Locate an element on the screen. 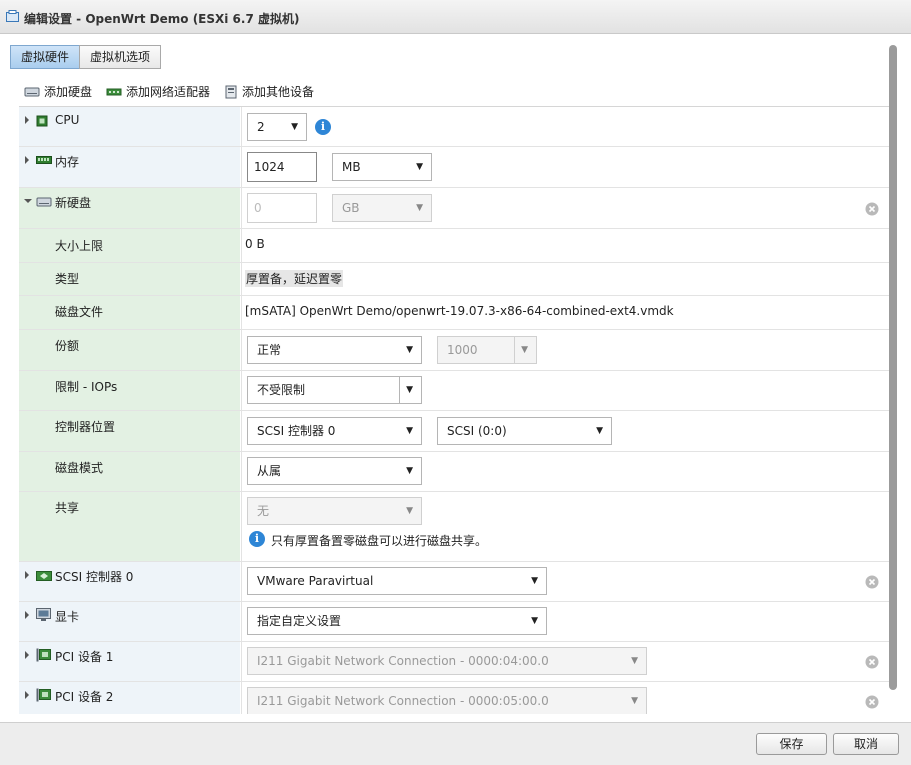 The height and width of the screenshot is (765, 911). sharing-note: 只有厚置备置零磁盘可以进行磁盘共享。 is located at coordinates (379, 541).